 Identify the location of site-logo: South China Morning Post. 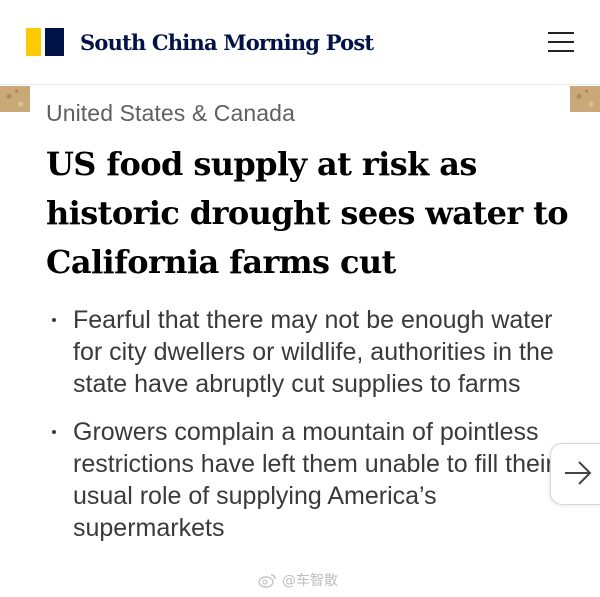
(200, 42).